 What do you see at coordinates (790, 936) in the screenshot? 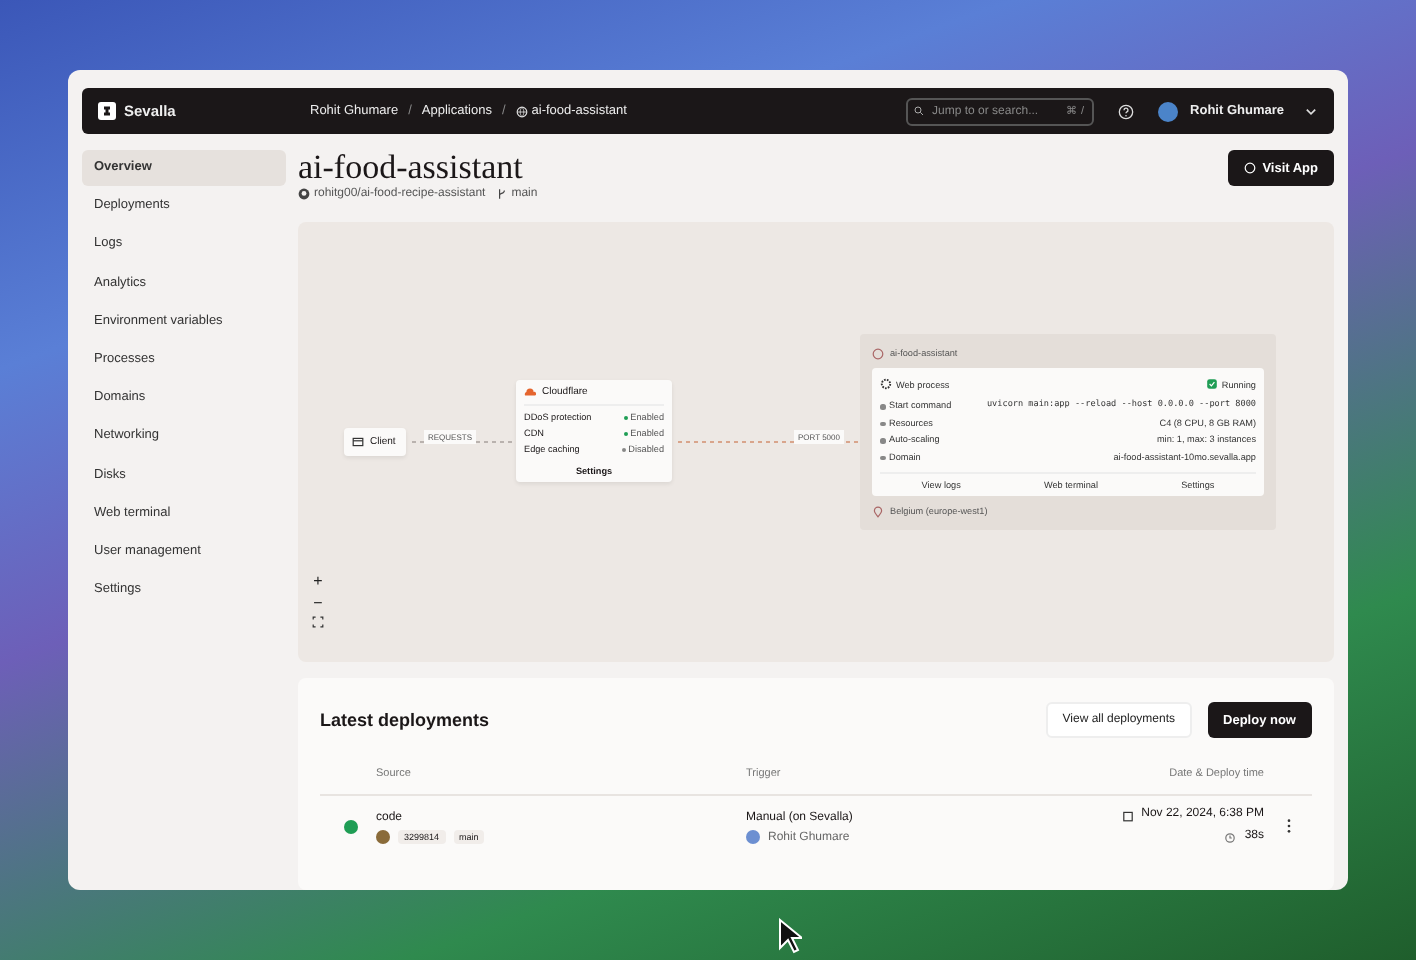
I see `cursor-icon` at bounding box center [790, 936].